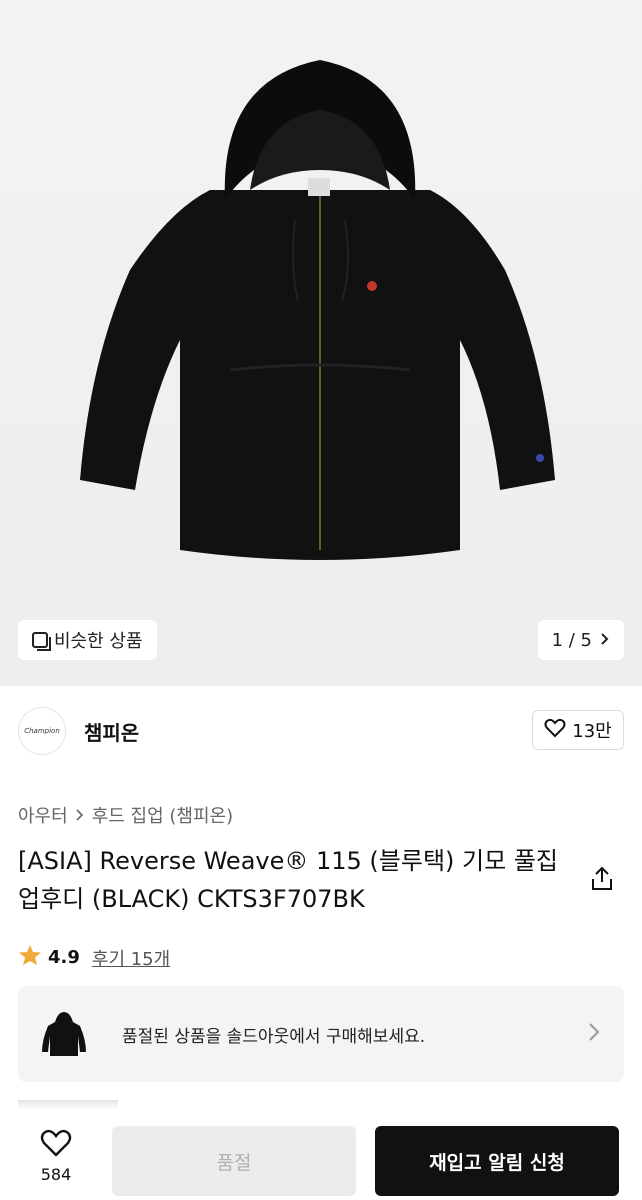  What do you see at coordinates (592, 731) in the screenshot?
I see `brand-like-count: 13만` at bounding box center [592, 731].